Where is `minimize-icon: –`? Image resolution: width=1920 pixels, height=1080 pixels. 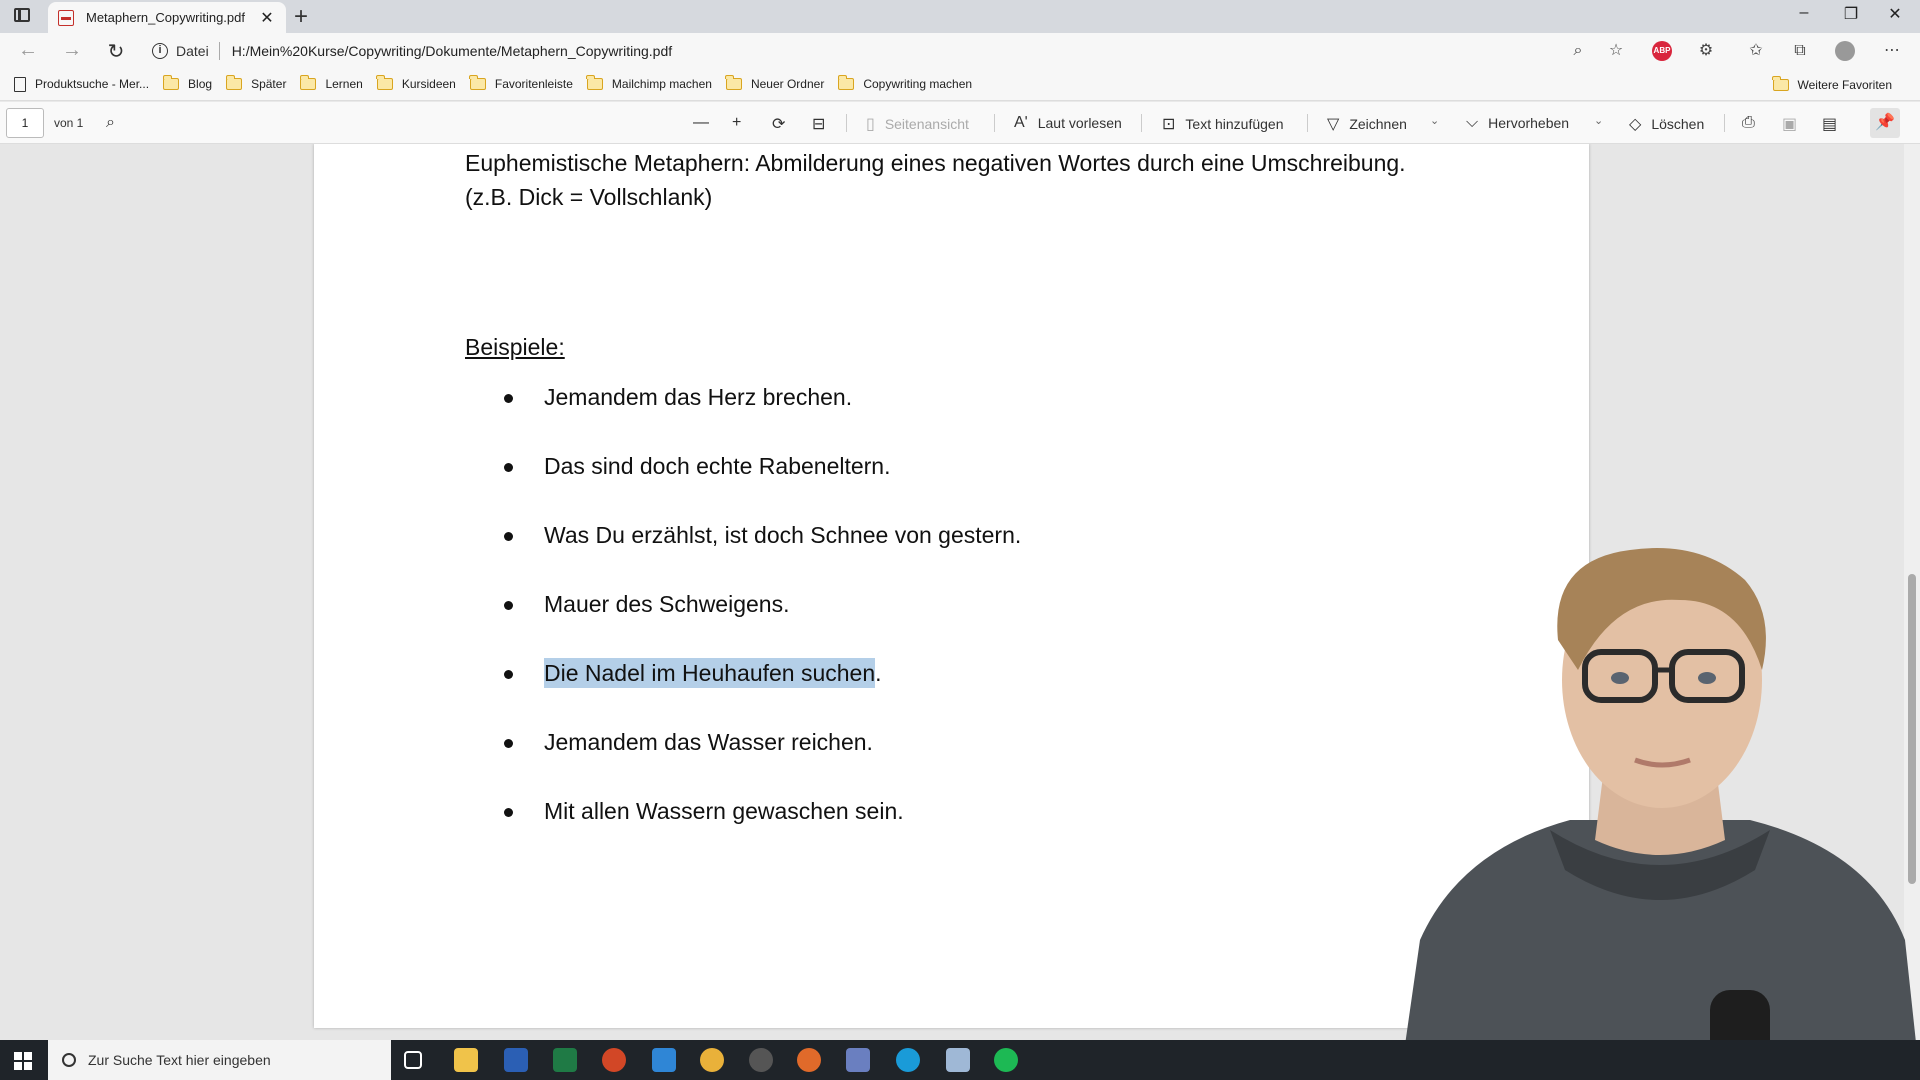 minimize-icon: – is located at coordinates (1804, 13).